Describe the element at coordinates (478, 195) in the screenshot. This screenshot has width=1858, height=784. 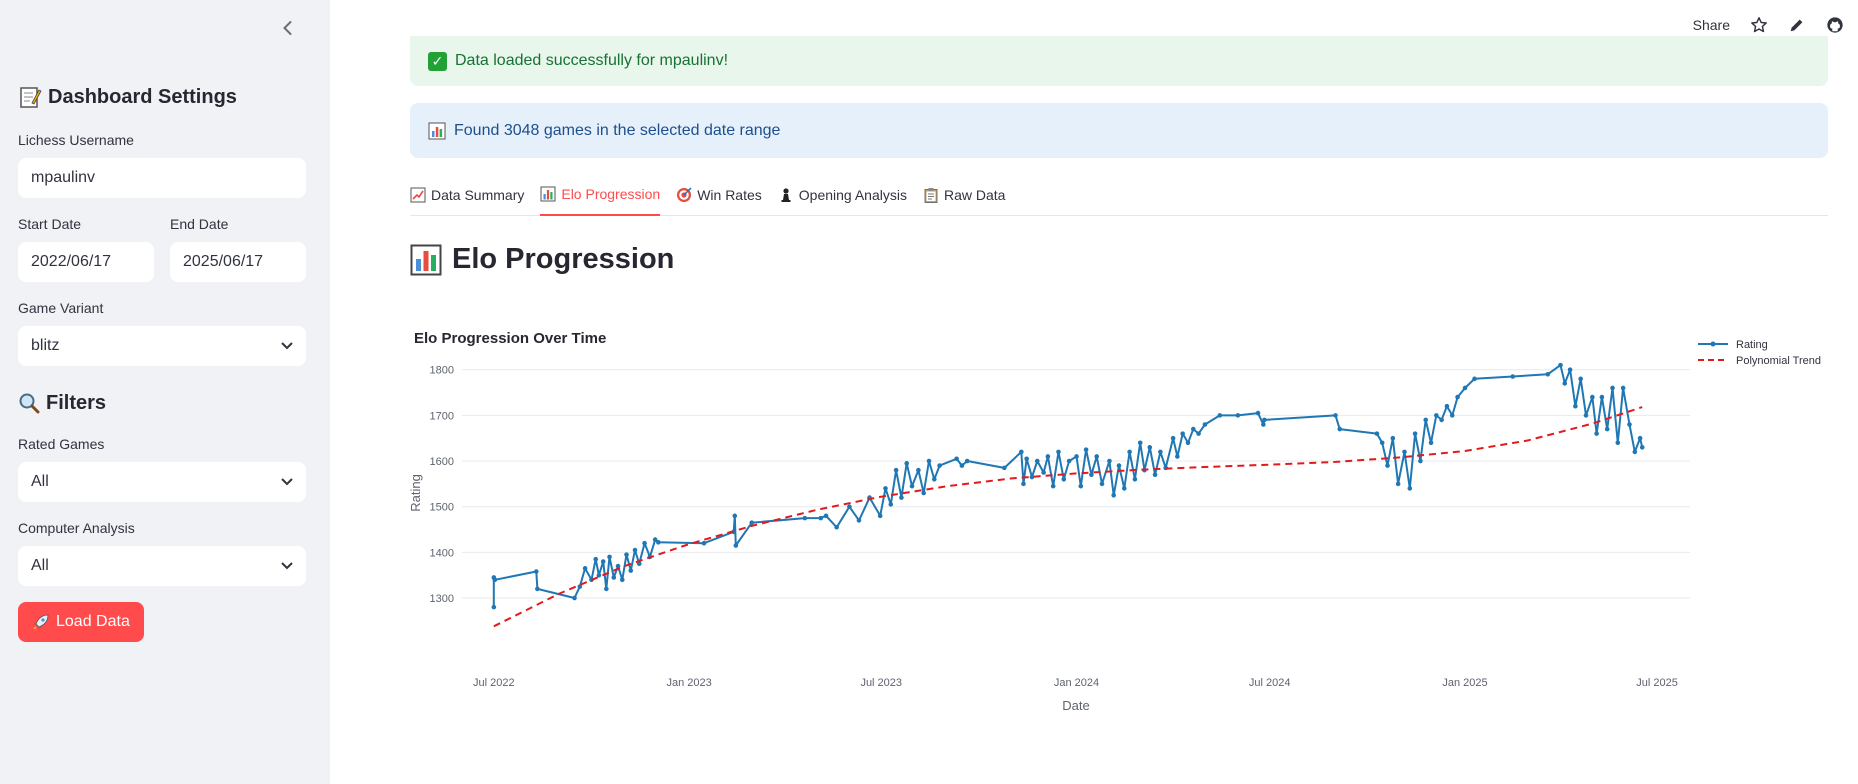
I see `tab-label: Data Summary` at that location.